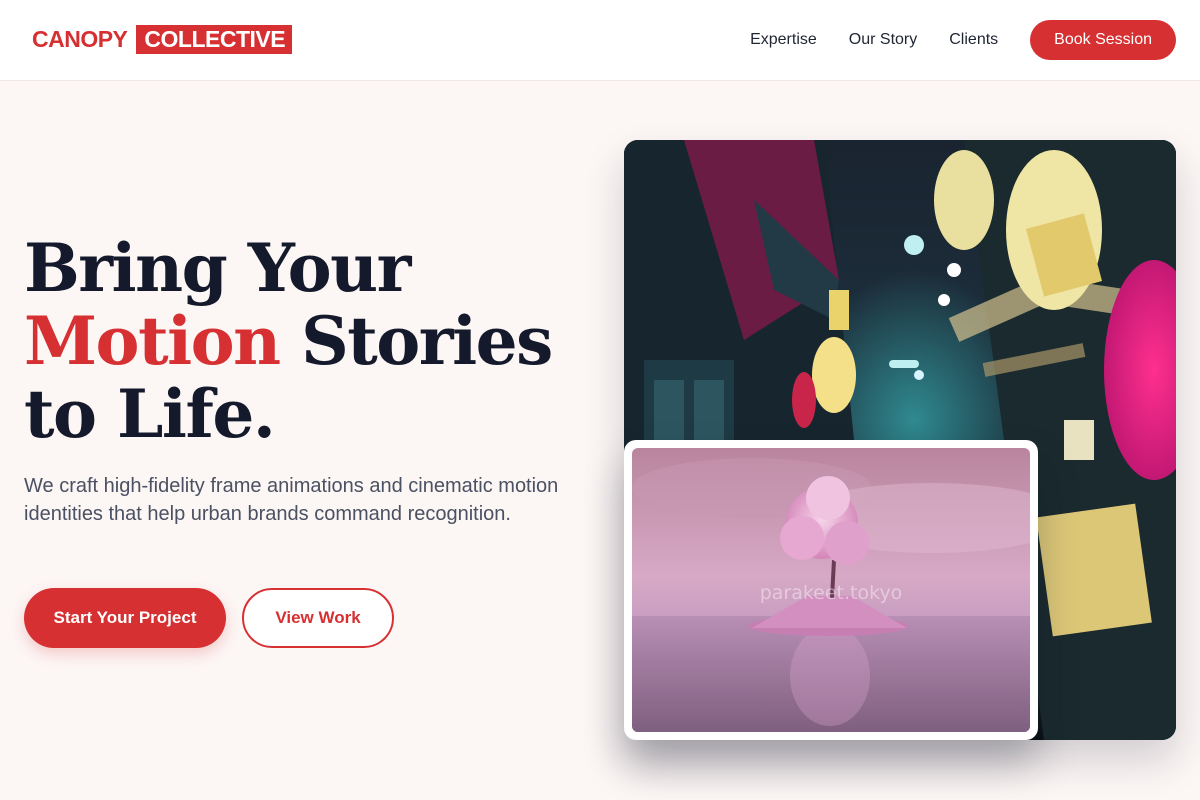 The height and width of the screenshot is (800, 1200). What do you see at coordinates (125, 618) in the screenshot?
I see `start-project-button: Start Your Project` at bounding box center [125, 618].